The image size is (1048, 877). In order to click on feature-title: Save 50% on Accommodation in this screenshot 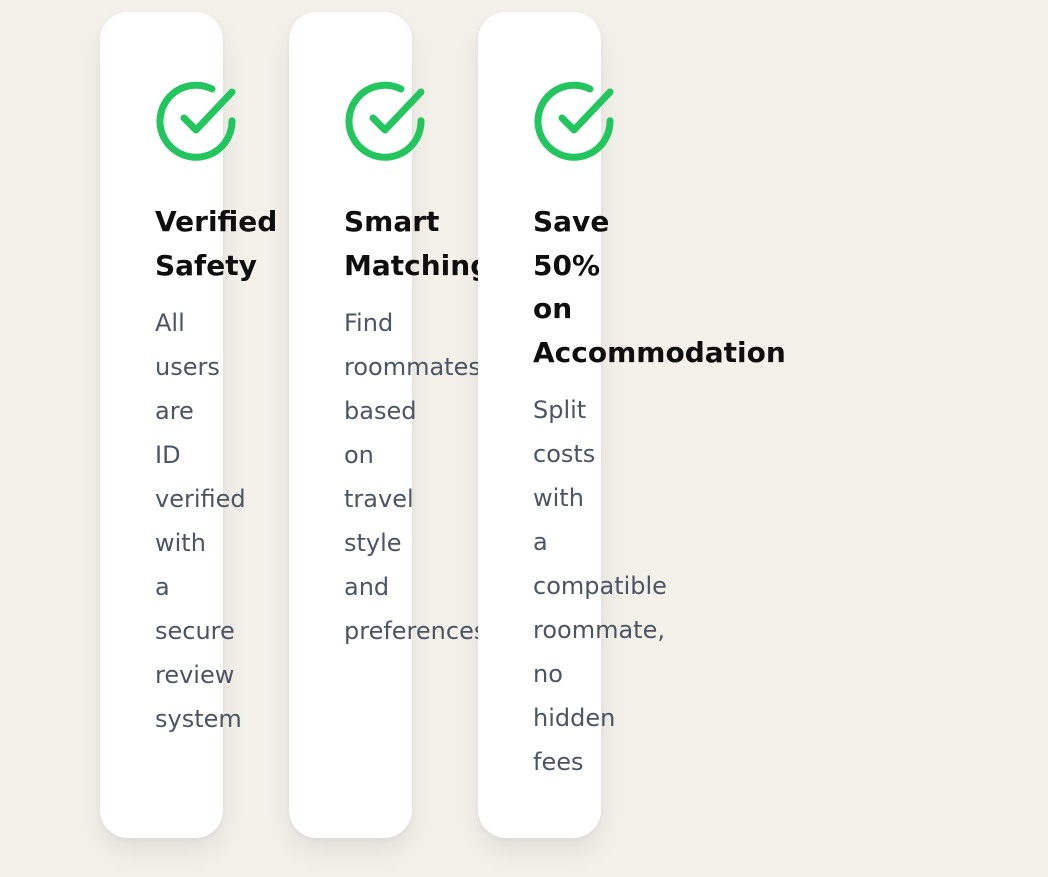, I will do `click(659, 287)`.